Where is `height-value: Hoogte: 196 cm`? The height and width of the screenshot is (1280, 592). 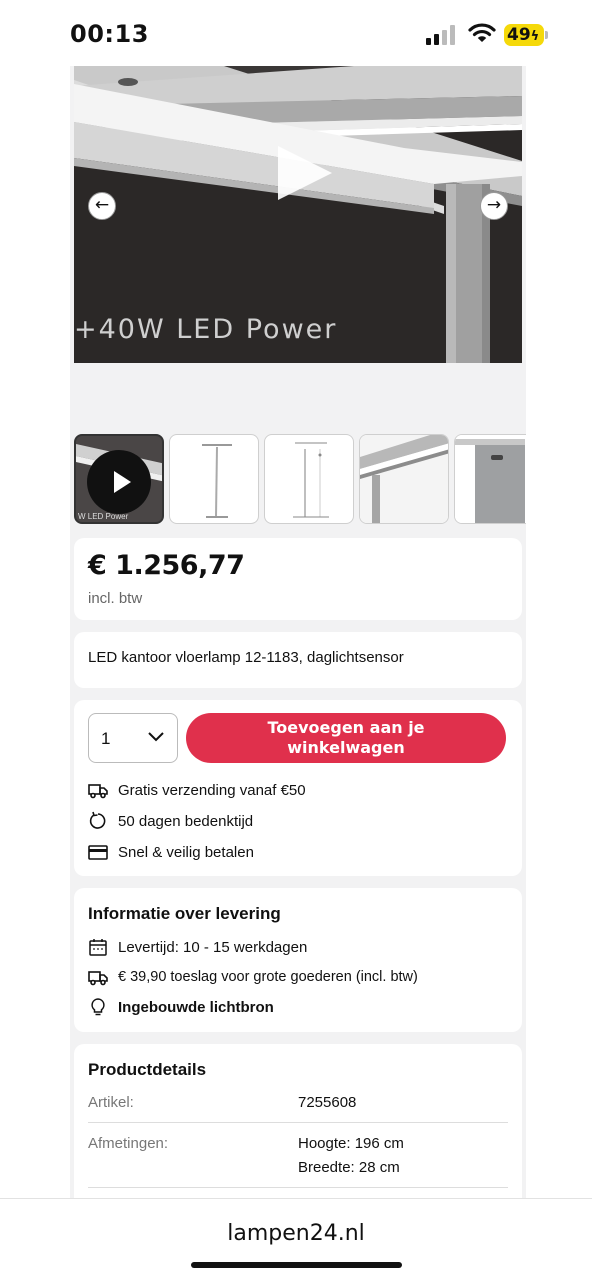 height-value: Hoogte: 196 cm is located at coordinates (351, 1143).